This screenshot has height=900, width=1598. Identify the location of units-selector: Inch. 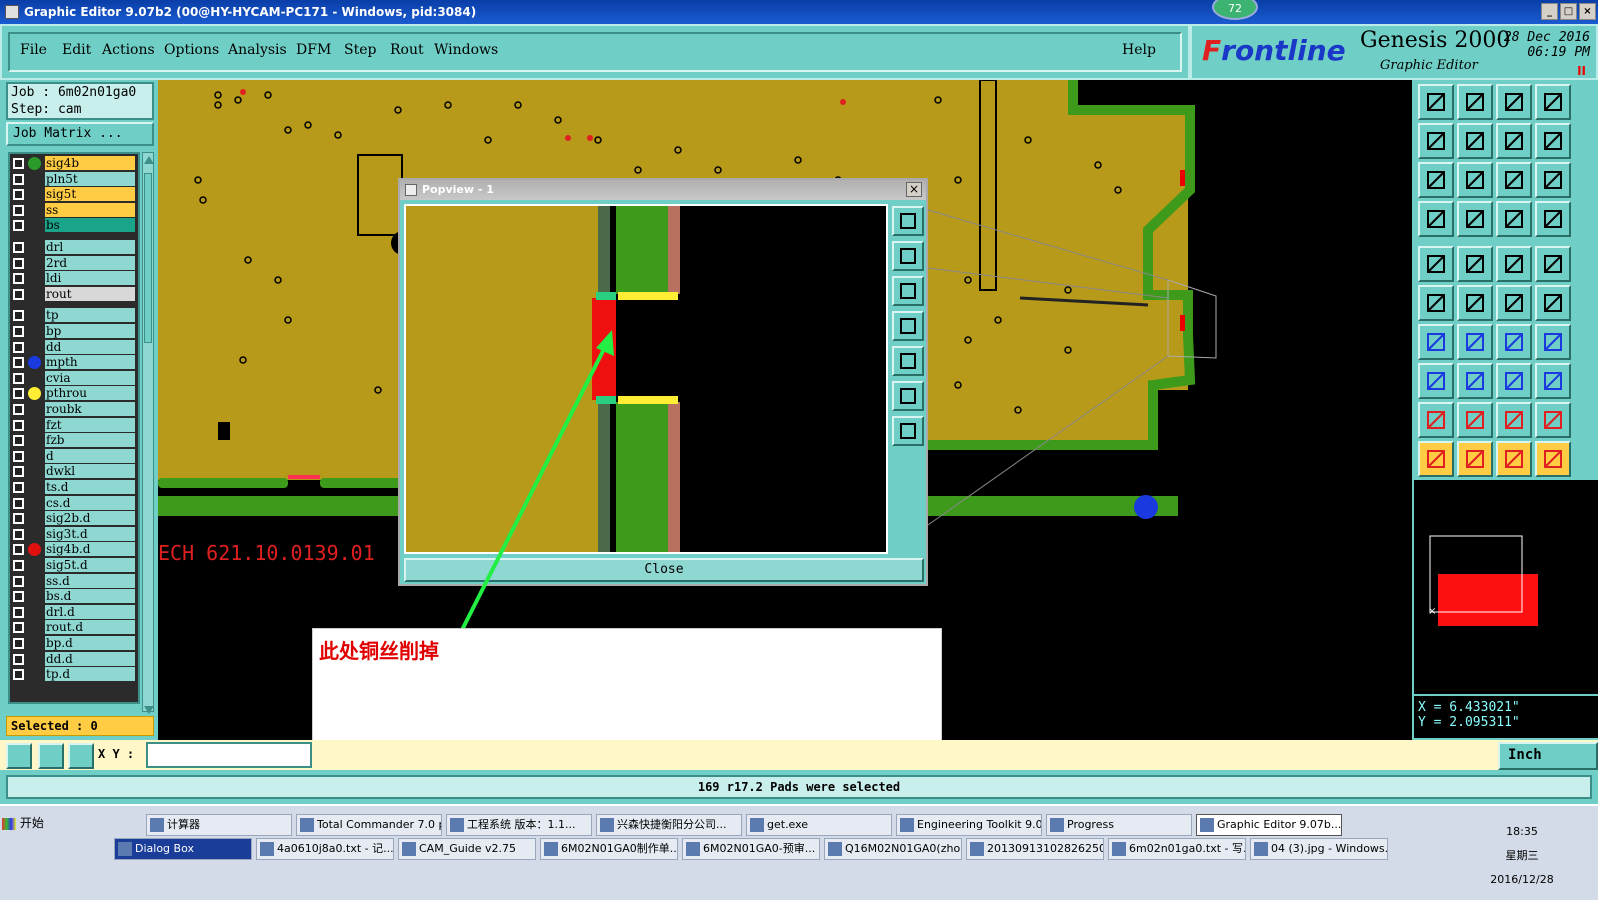
(1548, 756).